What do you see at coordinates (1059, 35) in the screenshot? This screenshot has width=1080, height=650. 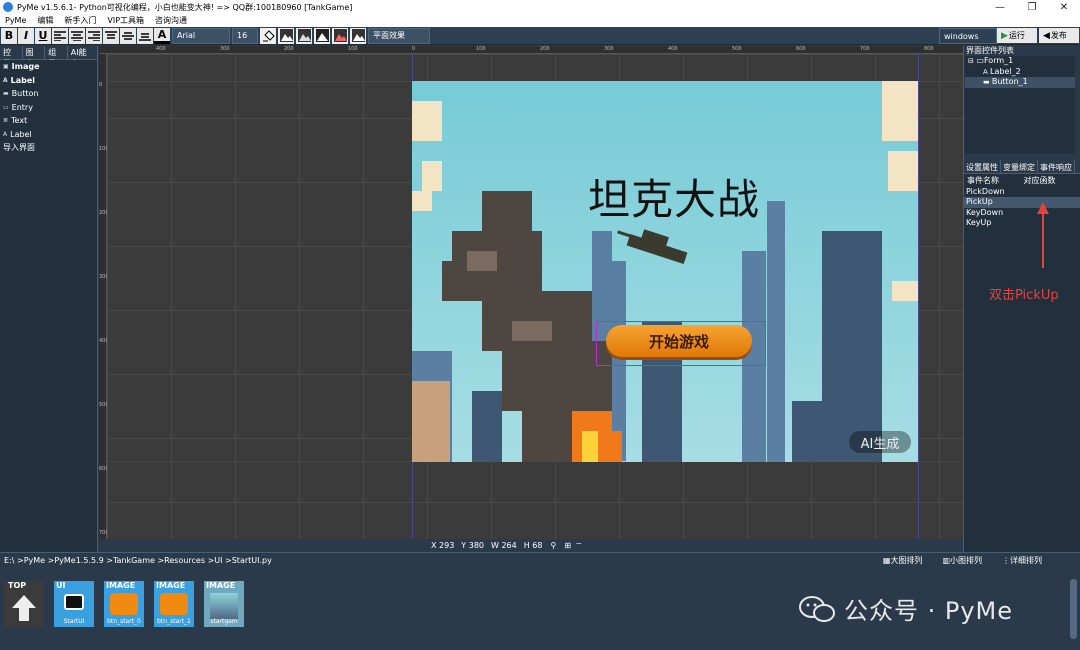 I see `publish-button: ◀ 发布` at bounding box center [1059, 35].